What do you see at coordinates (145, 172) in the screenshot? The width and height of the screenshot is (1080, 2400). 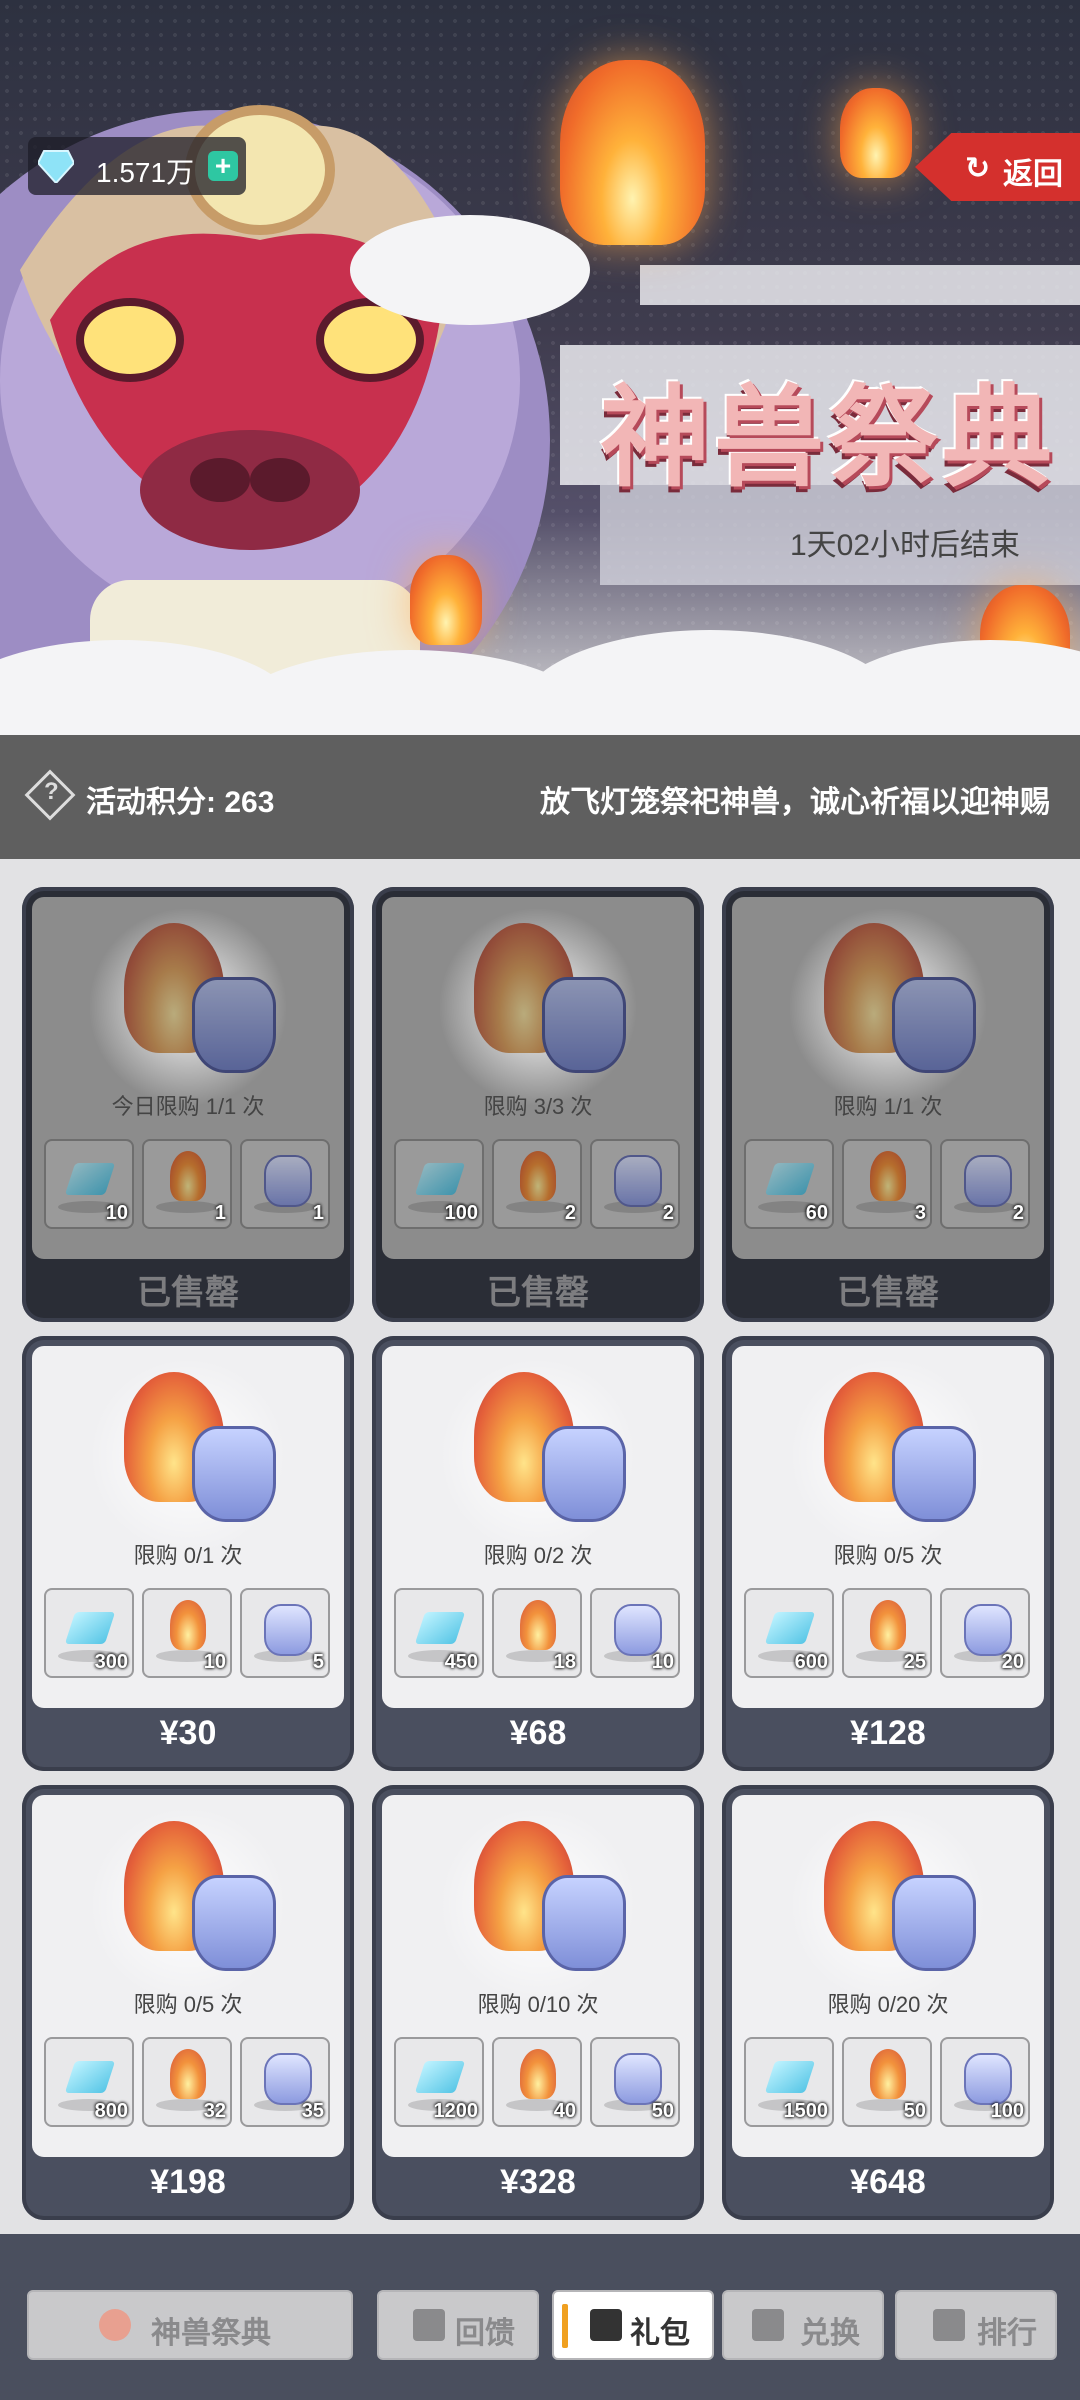 I see `currency-amount: 1.571万` at bounding box center [145, 172].